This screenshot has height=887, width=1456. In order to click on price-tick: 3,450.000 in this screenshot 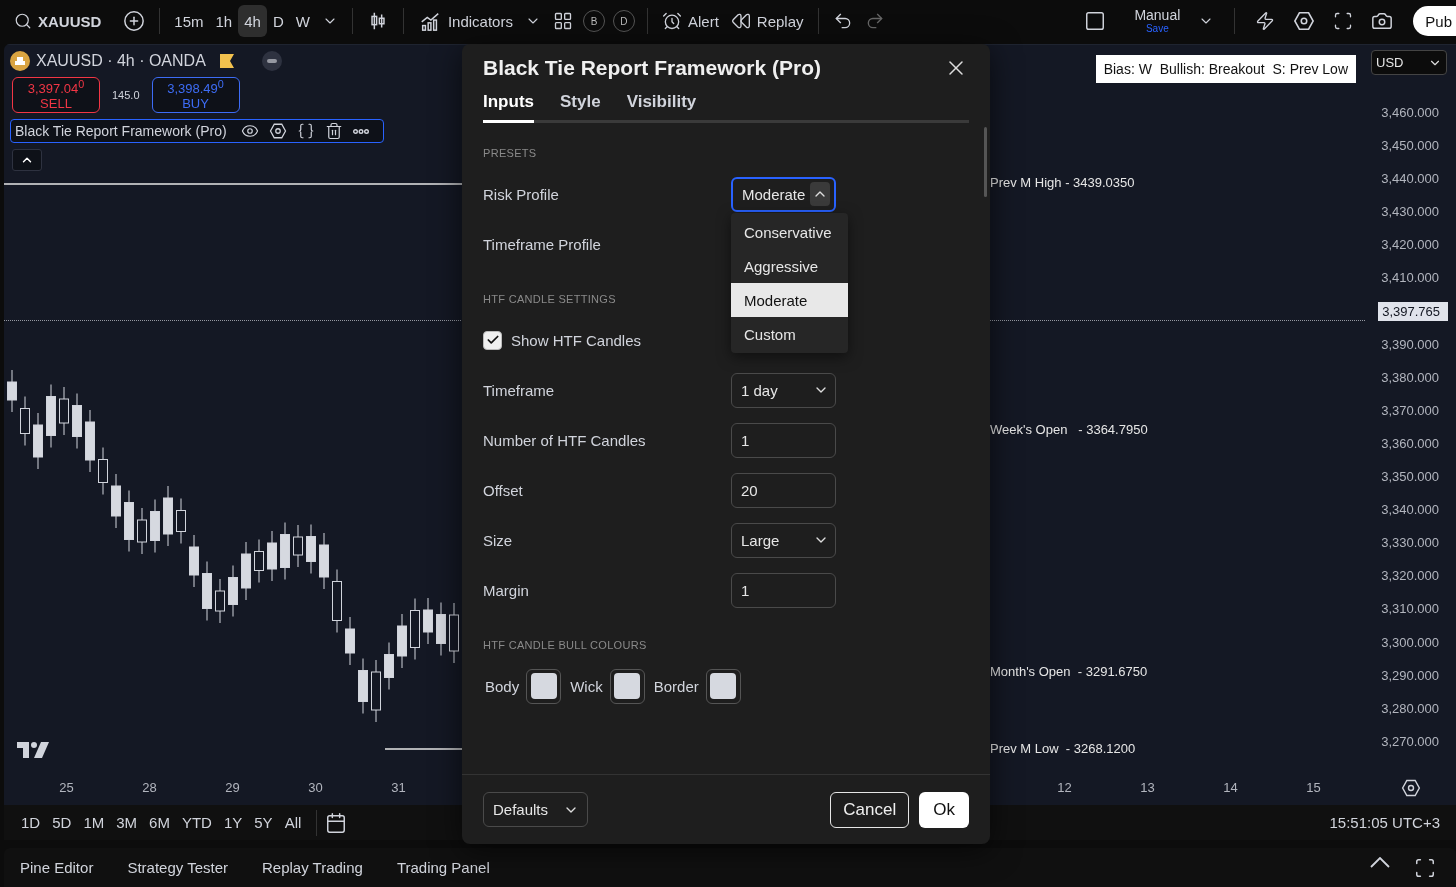, I will do `click(1410, 146)`.